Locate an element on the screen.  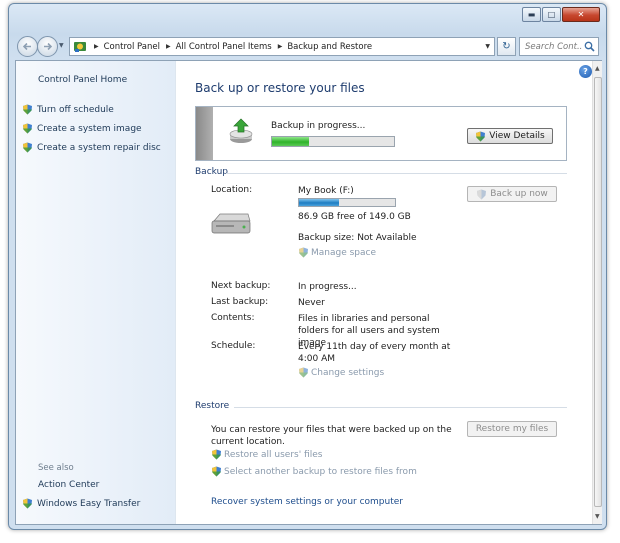
see-also-heading: See also is located at coordinates (56, 468).